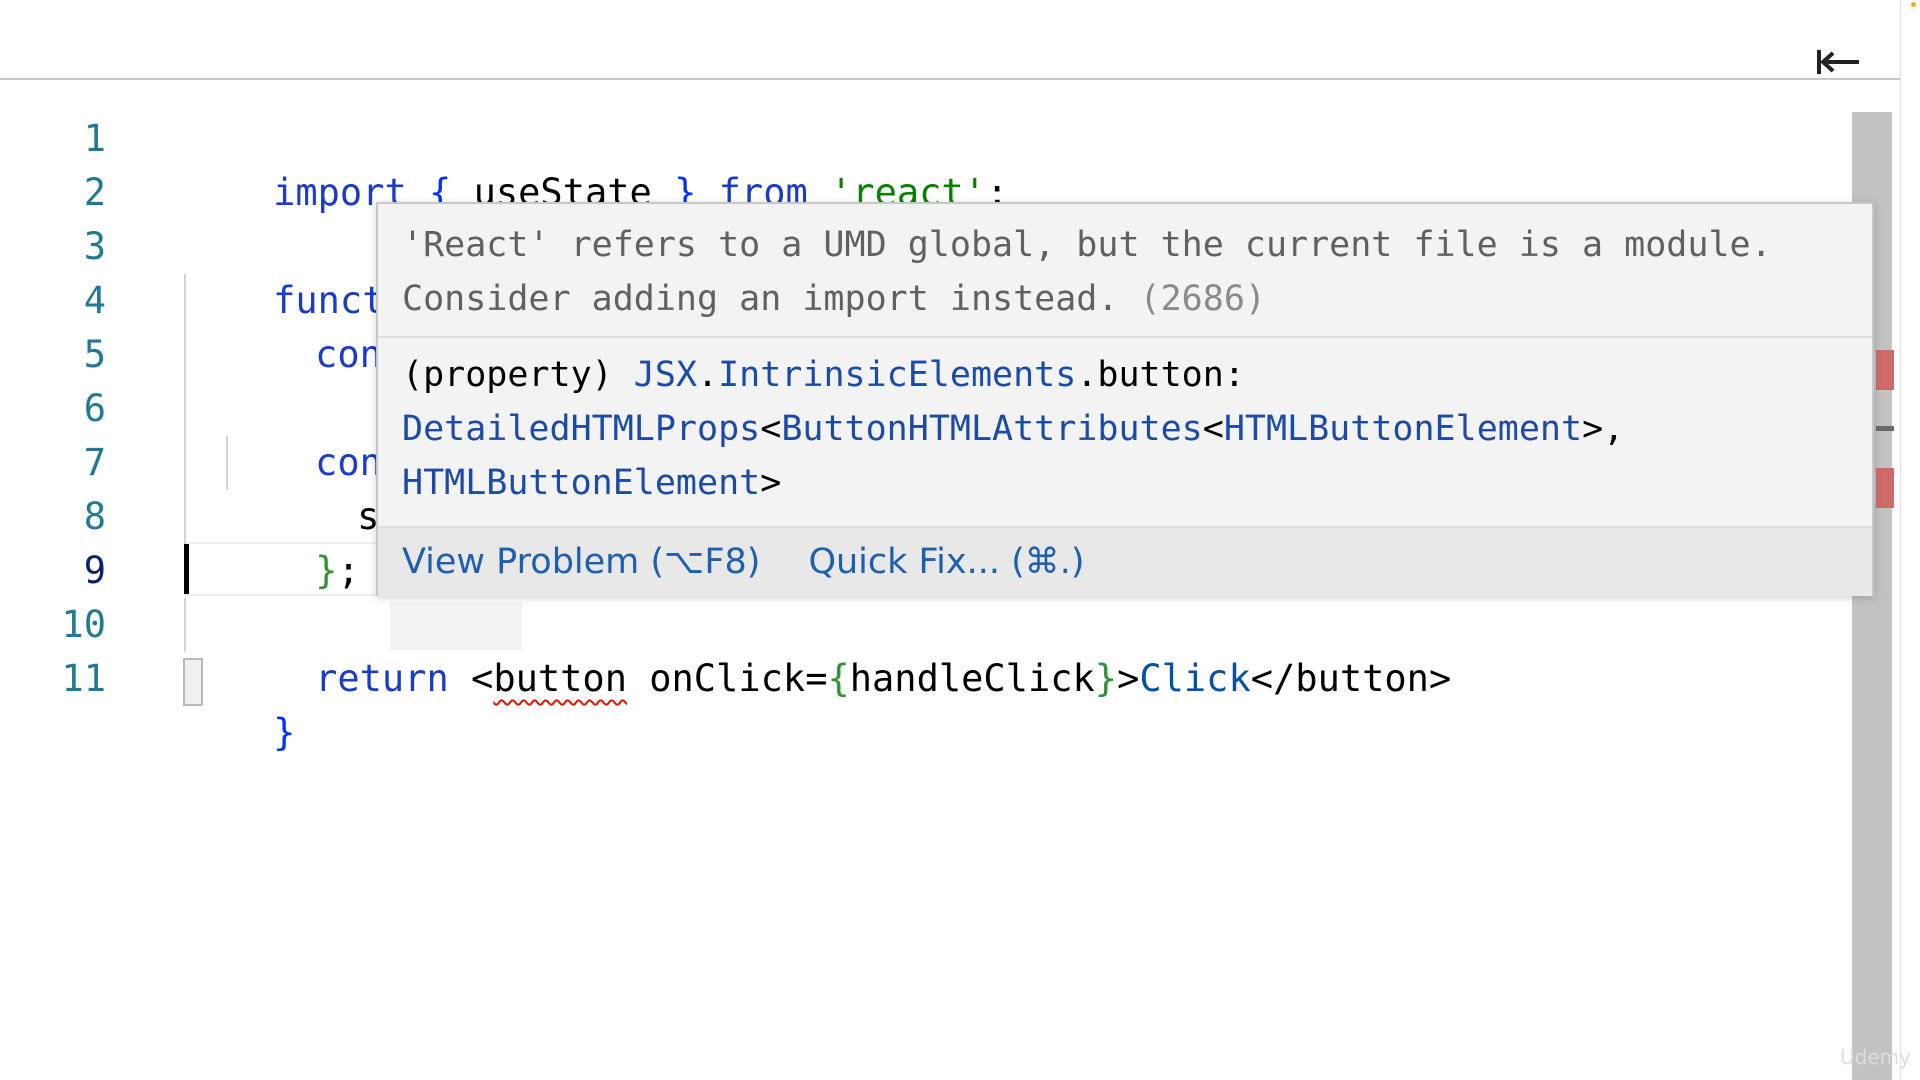 The height and width of the screenshot is (1080, 1920). I want to click on sig-type: IntrinsicElements, so click(897, 375).